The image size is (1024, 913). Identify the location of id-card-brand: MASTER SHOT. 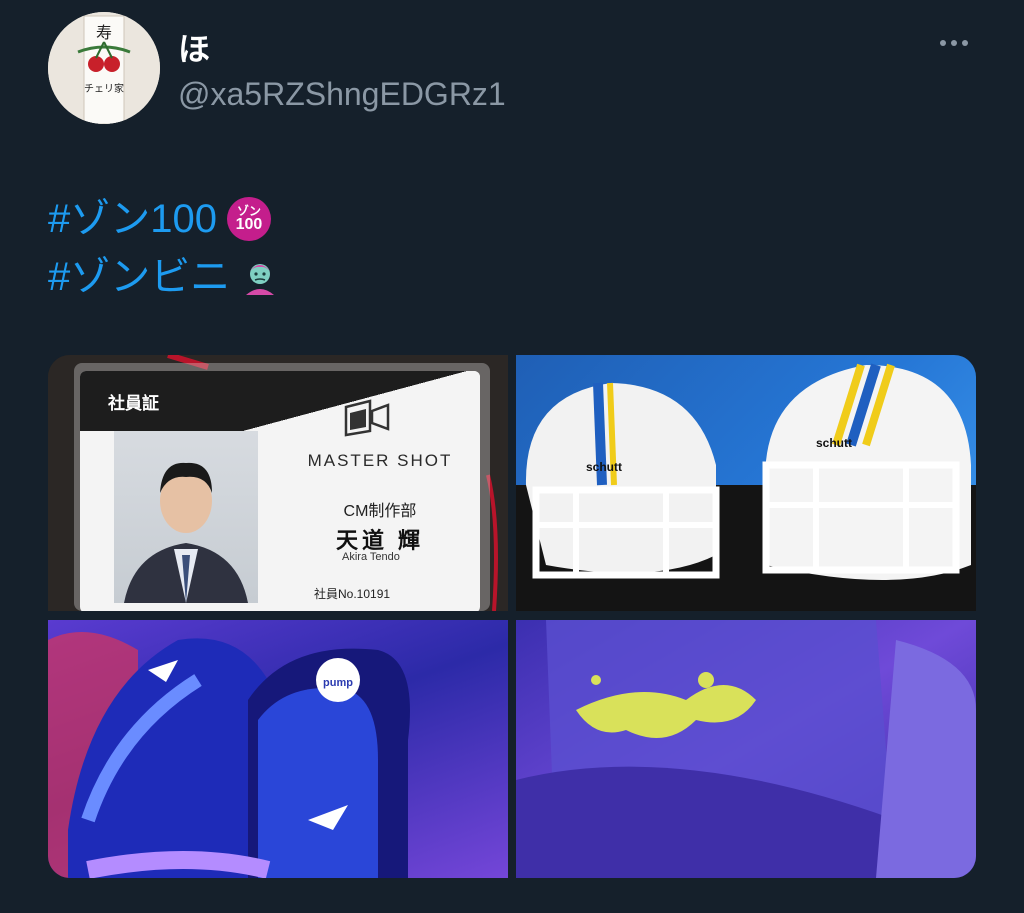
(380, 460).